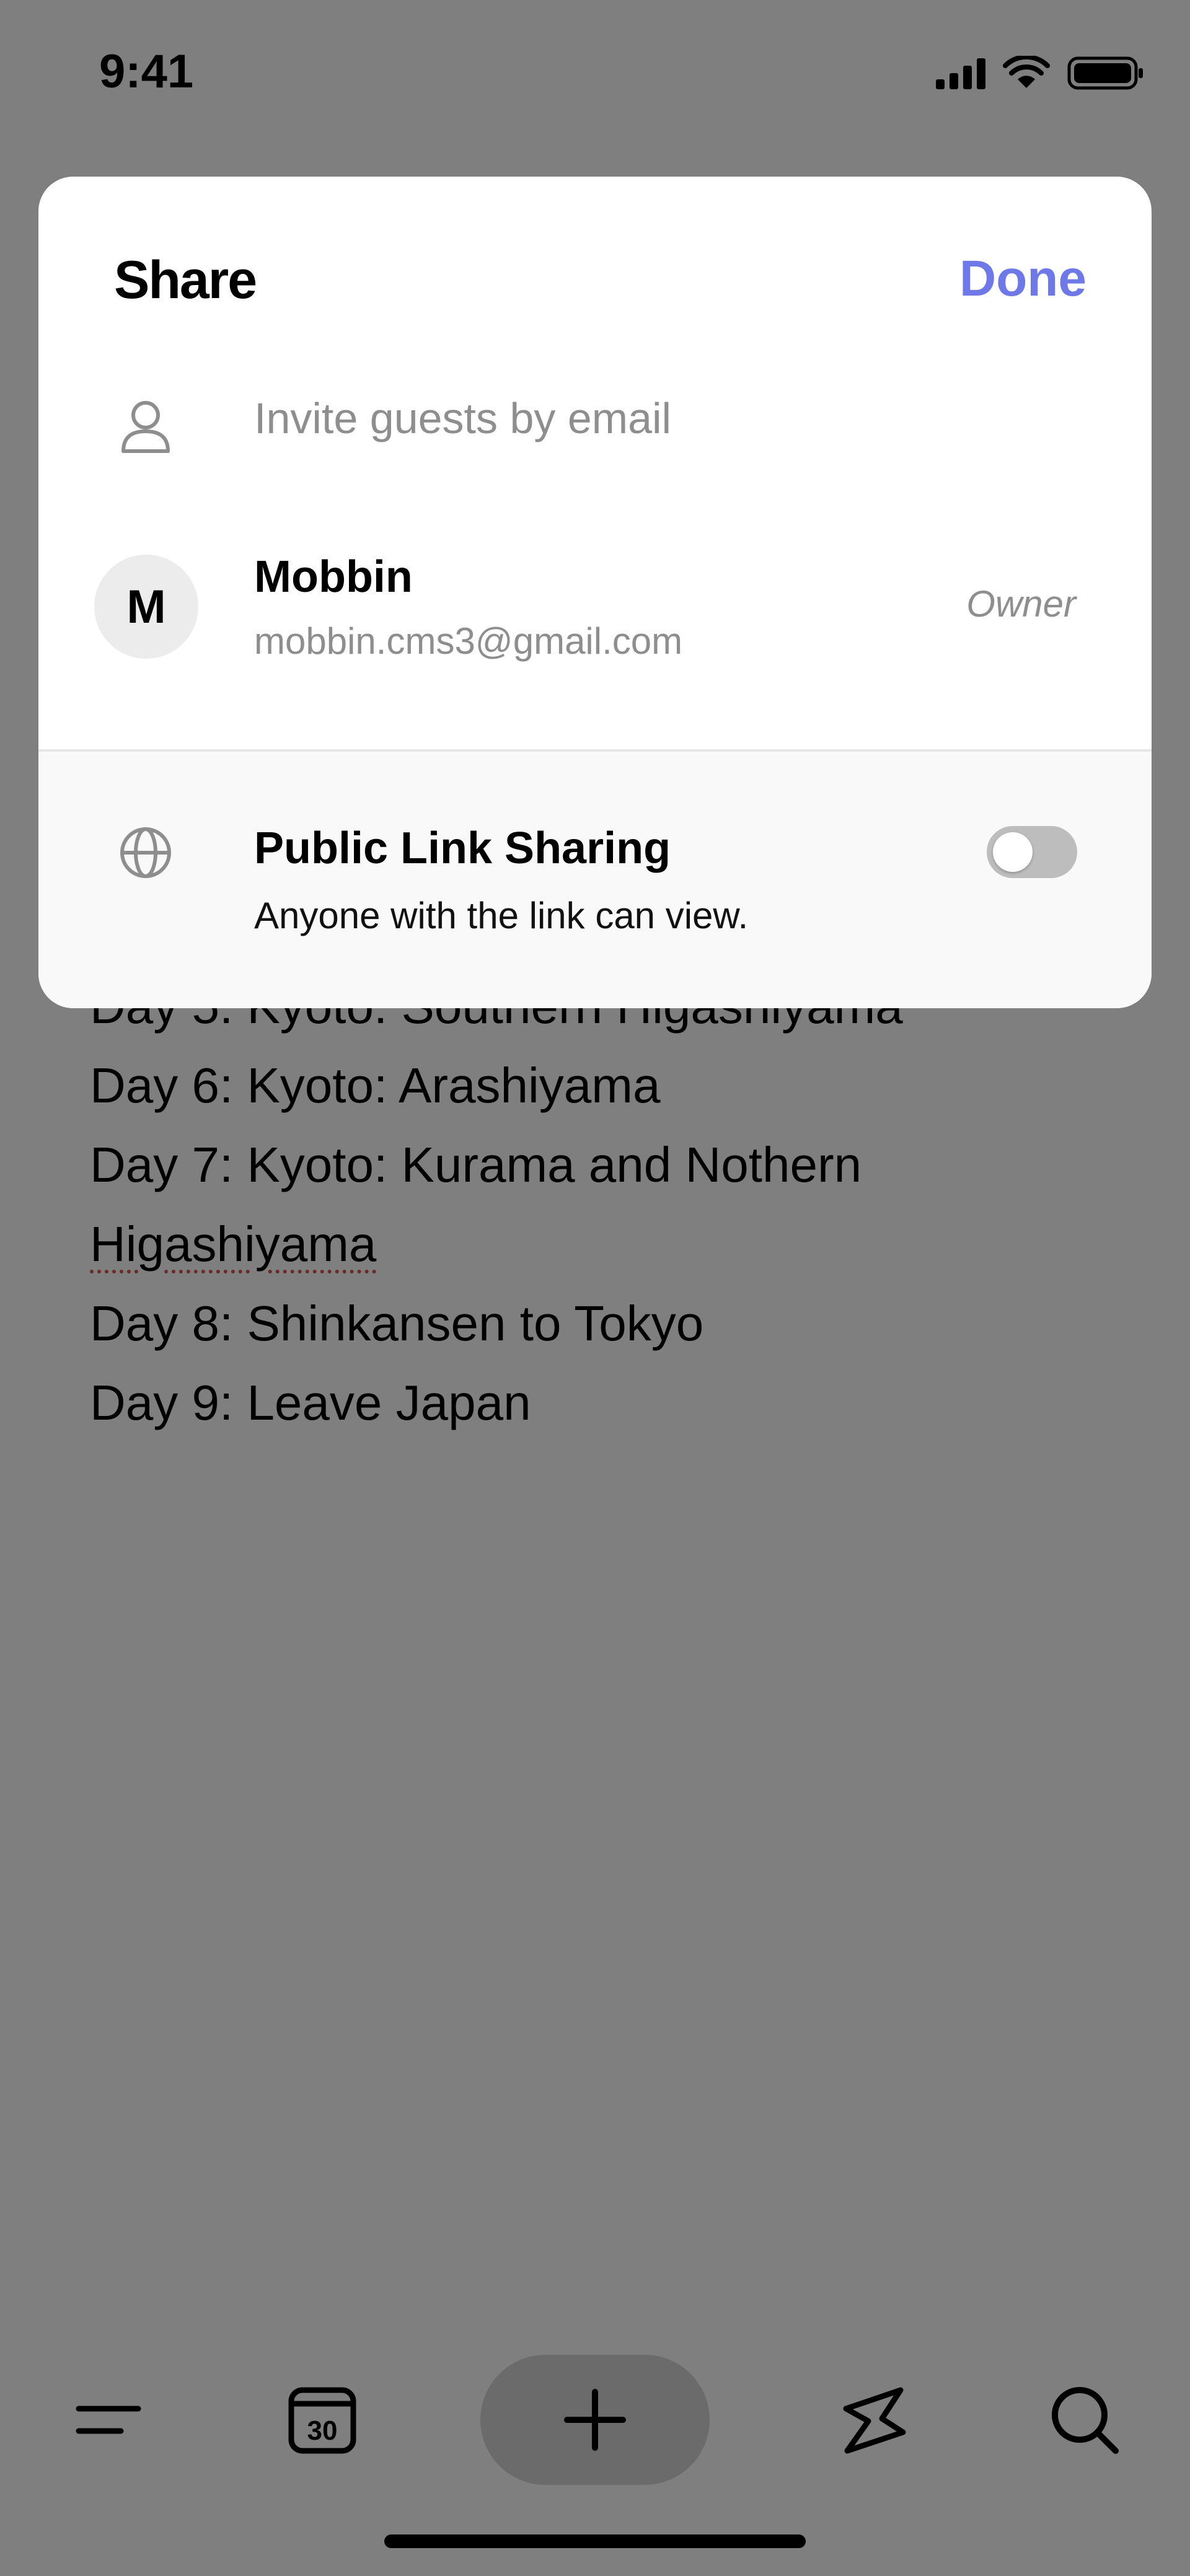 This screenshot has width=1190, height=2576. What do you see at coordinates (468, 641) in the screenshot?
I see `member-email: mobbin.cms3@gmail.com` at bounding box center [468, 641].